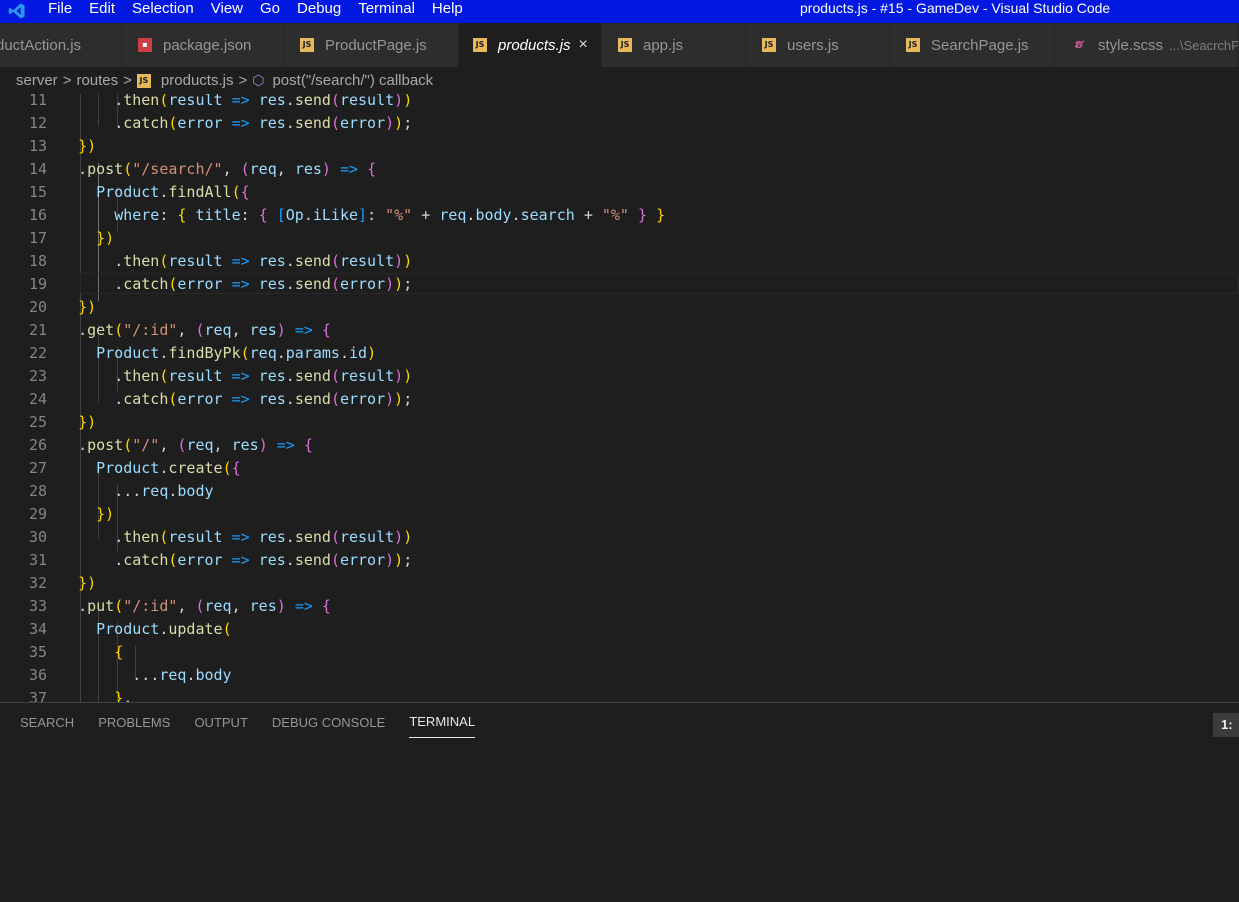 Image resolution: width=1239 pixels, height=902 pixels. What do you see at coordinates (619, 537) in the screenshot?
I see `code-line: 30 .then(result => res.send(result))` at bounding box center [619, 537].